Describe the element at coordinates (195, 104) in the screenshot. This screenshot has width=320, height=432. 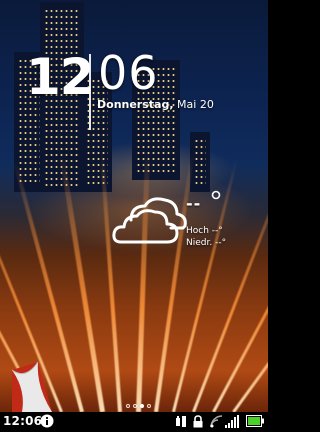
I see `date-day: Mai 20` at that location.